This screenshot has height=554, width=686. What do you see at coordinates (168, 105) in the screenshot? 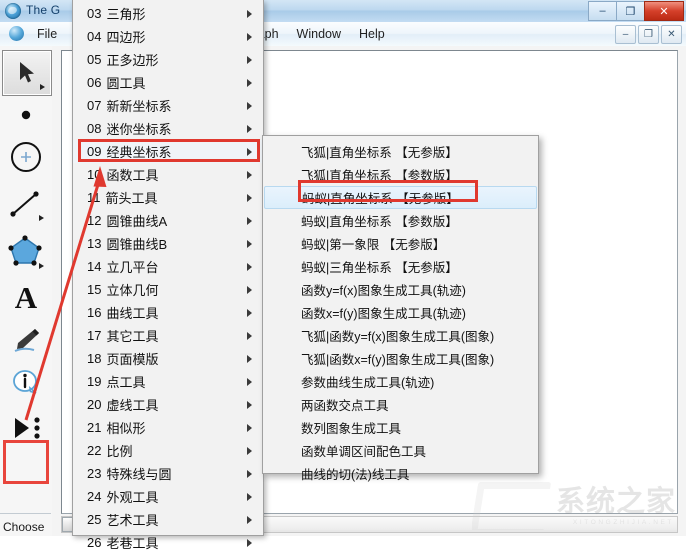
I see `menu-item-07: 07 新新坐标系` at bounding box center [168, 105].